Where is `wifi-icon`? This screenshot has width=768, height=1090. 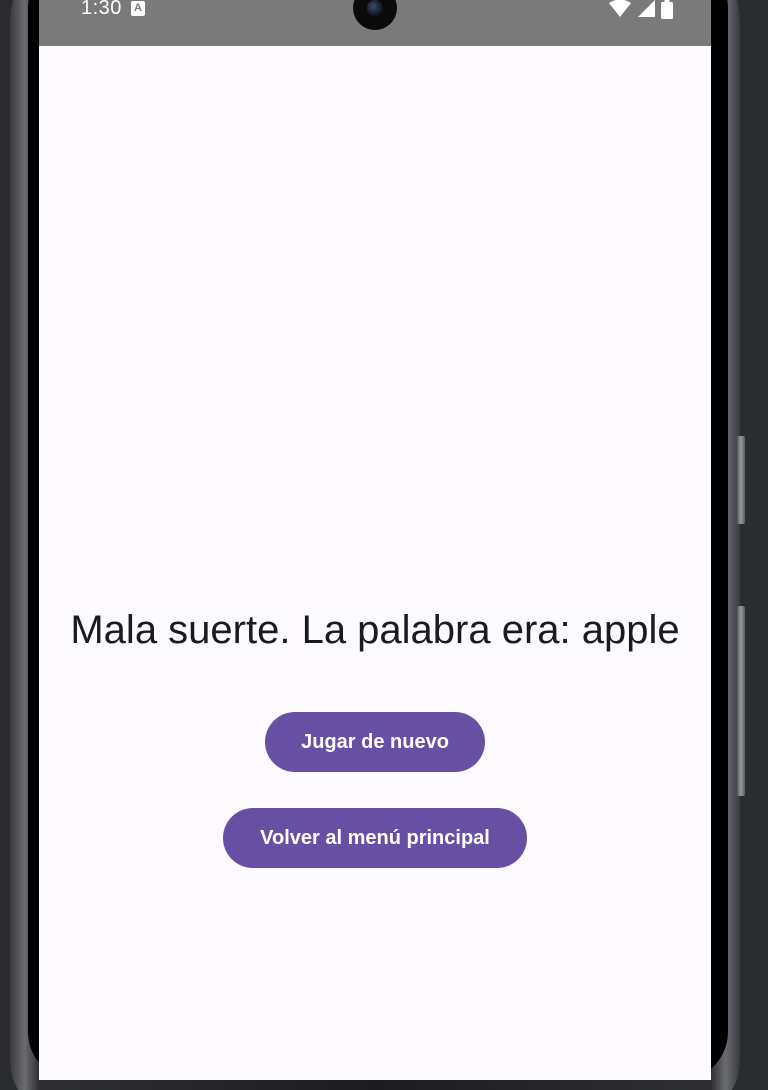
wifi-icon is located at coordinates (620, 8).